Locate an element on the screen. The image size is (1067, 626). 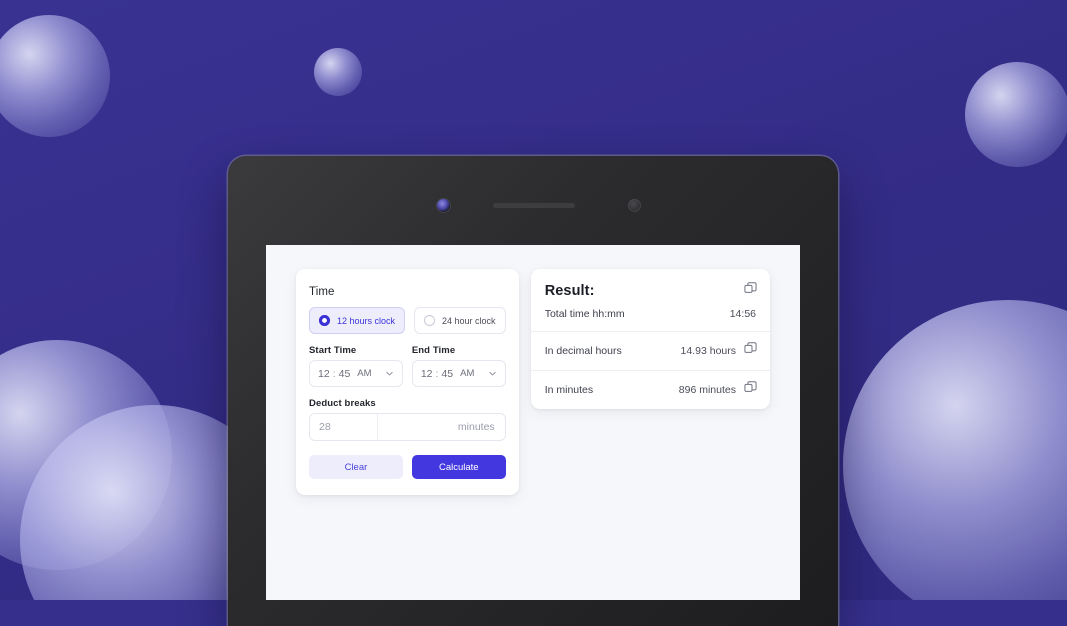
deduct-breaks-unit: minutes is located at coordinates (476, 427).